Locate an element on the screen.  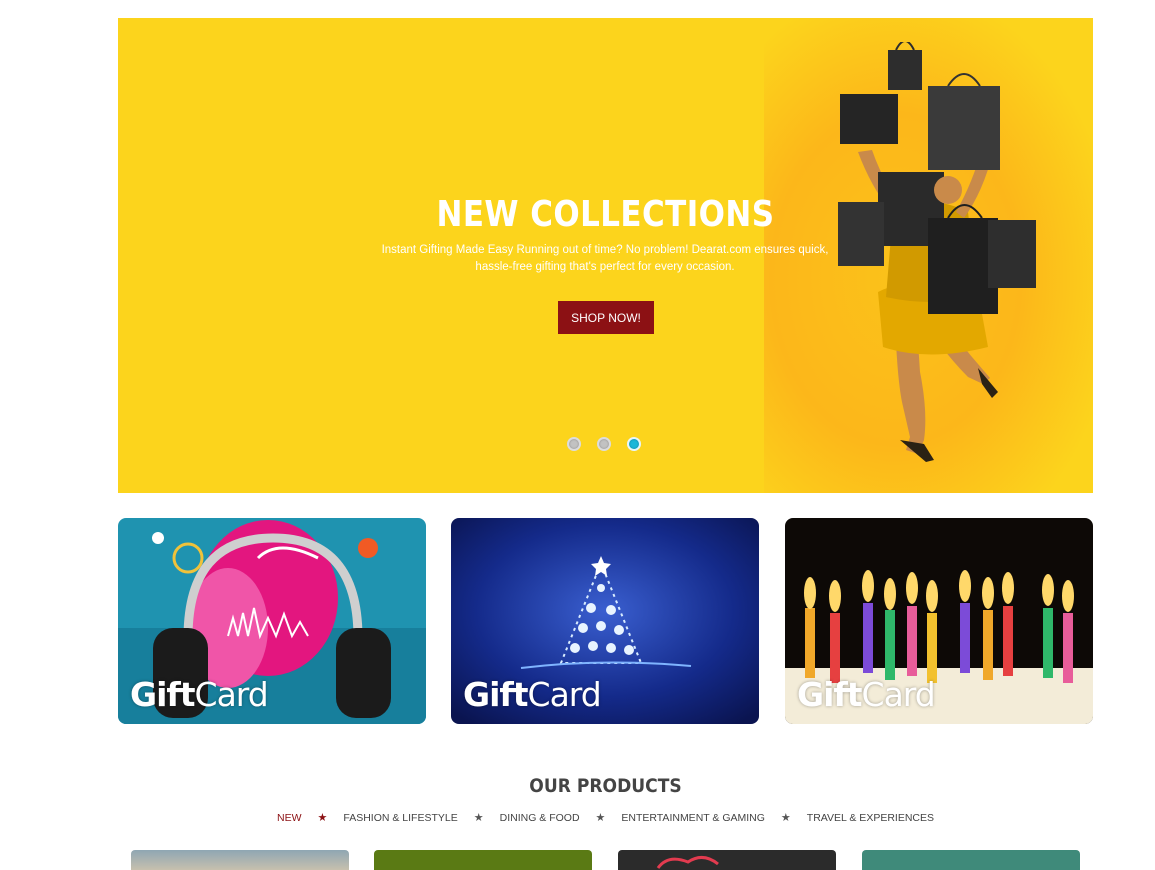
shop-now-button: SHOP NOW! is located at coordinates (606, 317).